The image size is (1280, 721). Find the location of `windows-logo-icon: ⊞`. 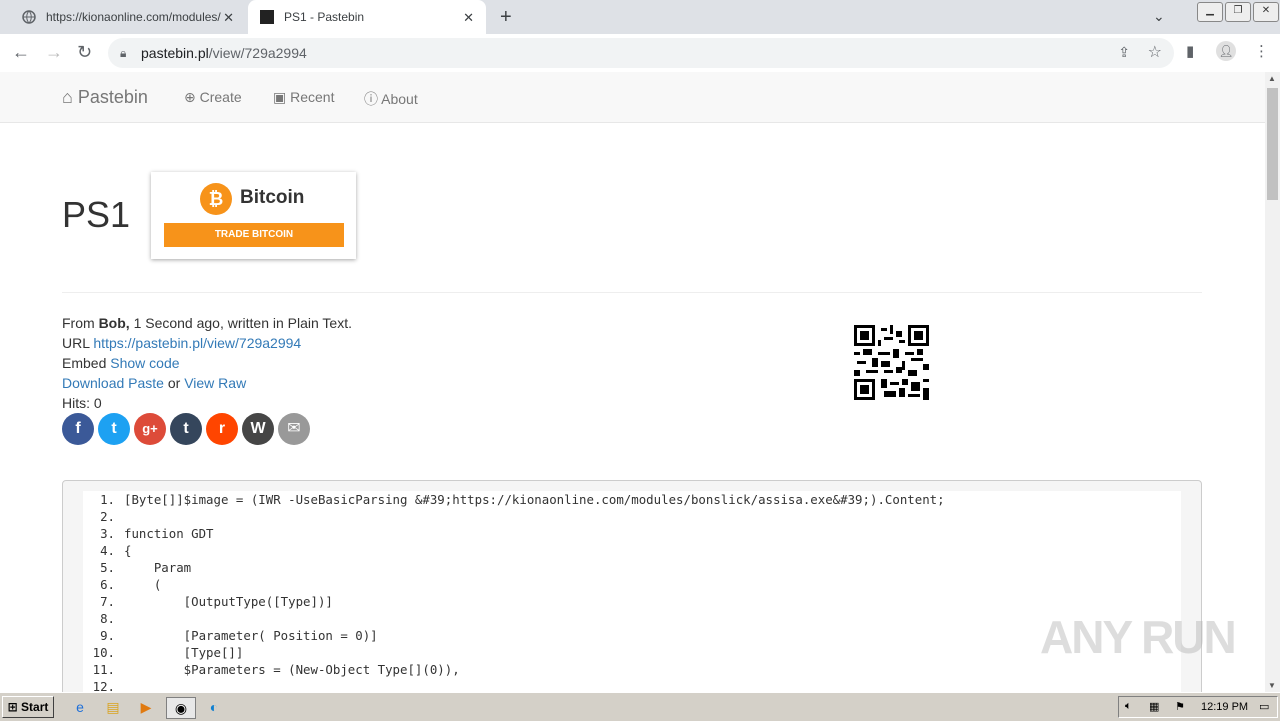

windows-logo-icon: ⊞ is located at coordinates (12, 707).